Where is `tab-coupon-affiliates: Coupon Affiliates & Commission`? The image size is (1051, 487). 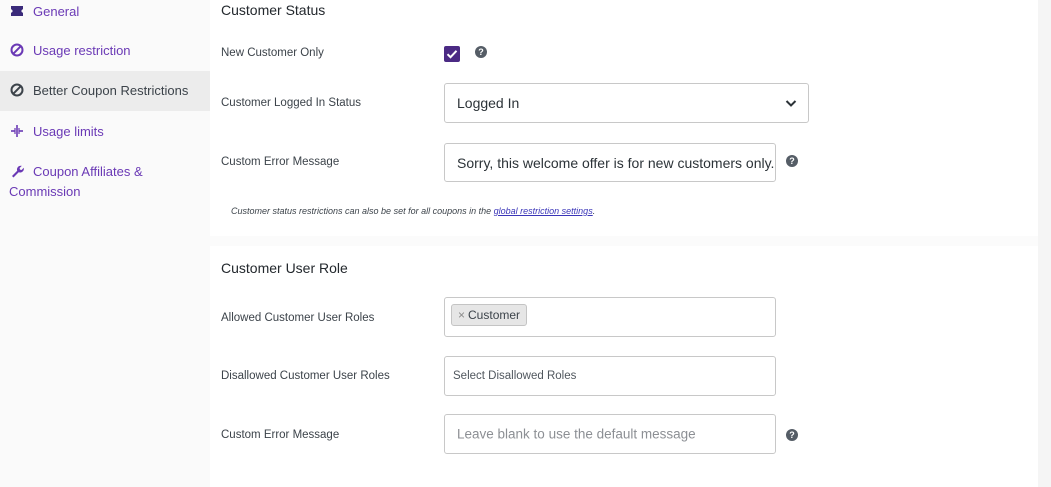 tab-coupon-affiliates: Coupon Affiliates & Commission is located at coordinates (105, 182).